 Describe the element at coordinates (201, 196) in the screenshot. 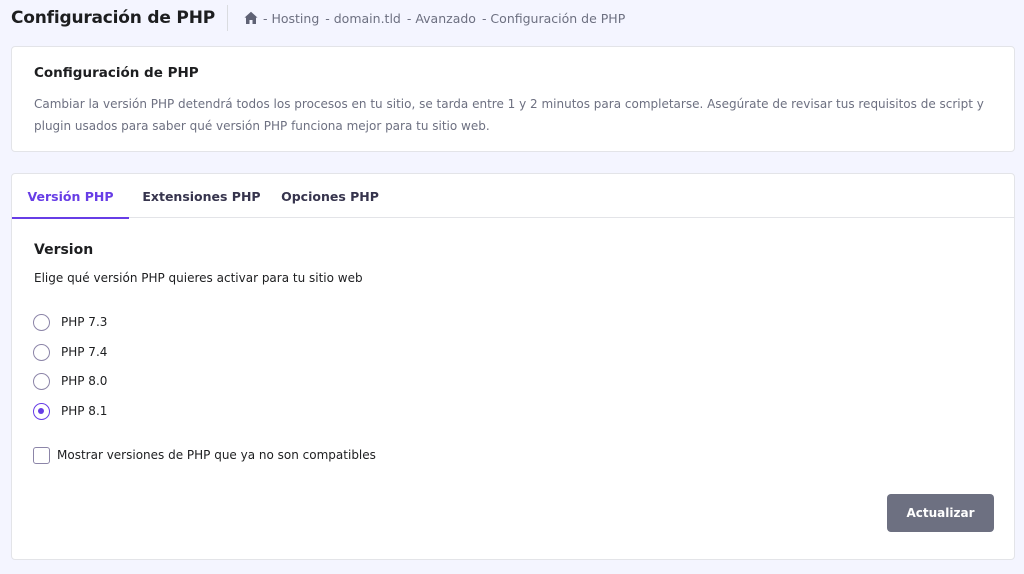

I see `tab-php-extensions: Extensiones PHP` at that location.